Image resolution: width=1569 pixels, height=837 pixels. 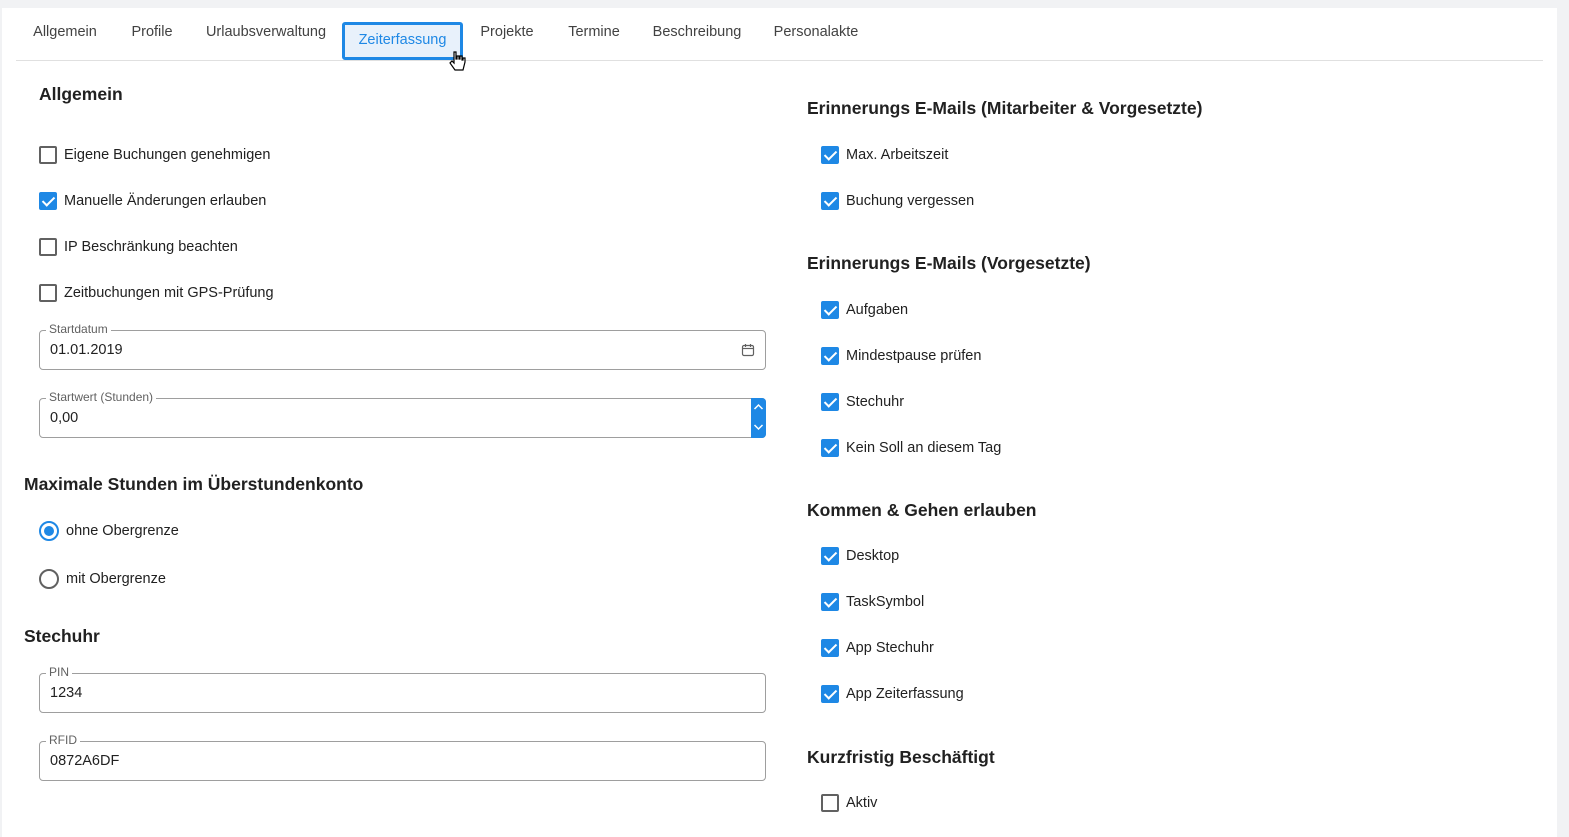 I want to click on checkbox-label: Aktiv, so click(x=862, y=803).